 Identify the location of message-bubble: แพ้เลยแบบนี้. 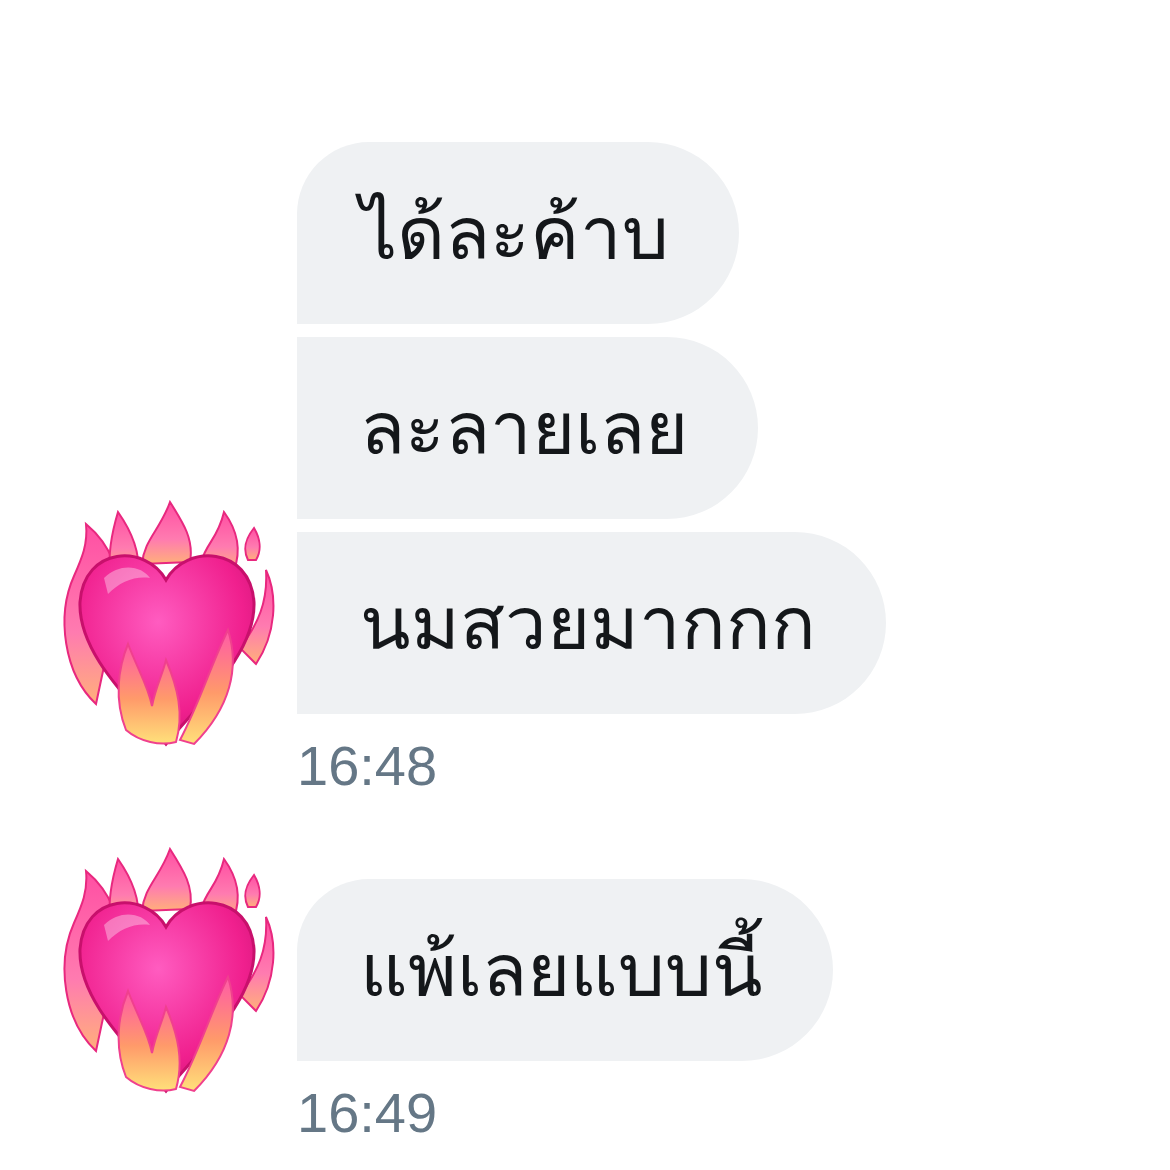
(565, 970).